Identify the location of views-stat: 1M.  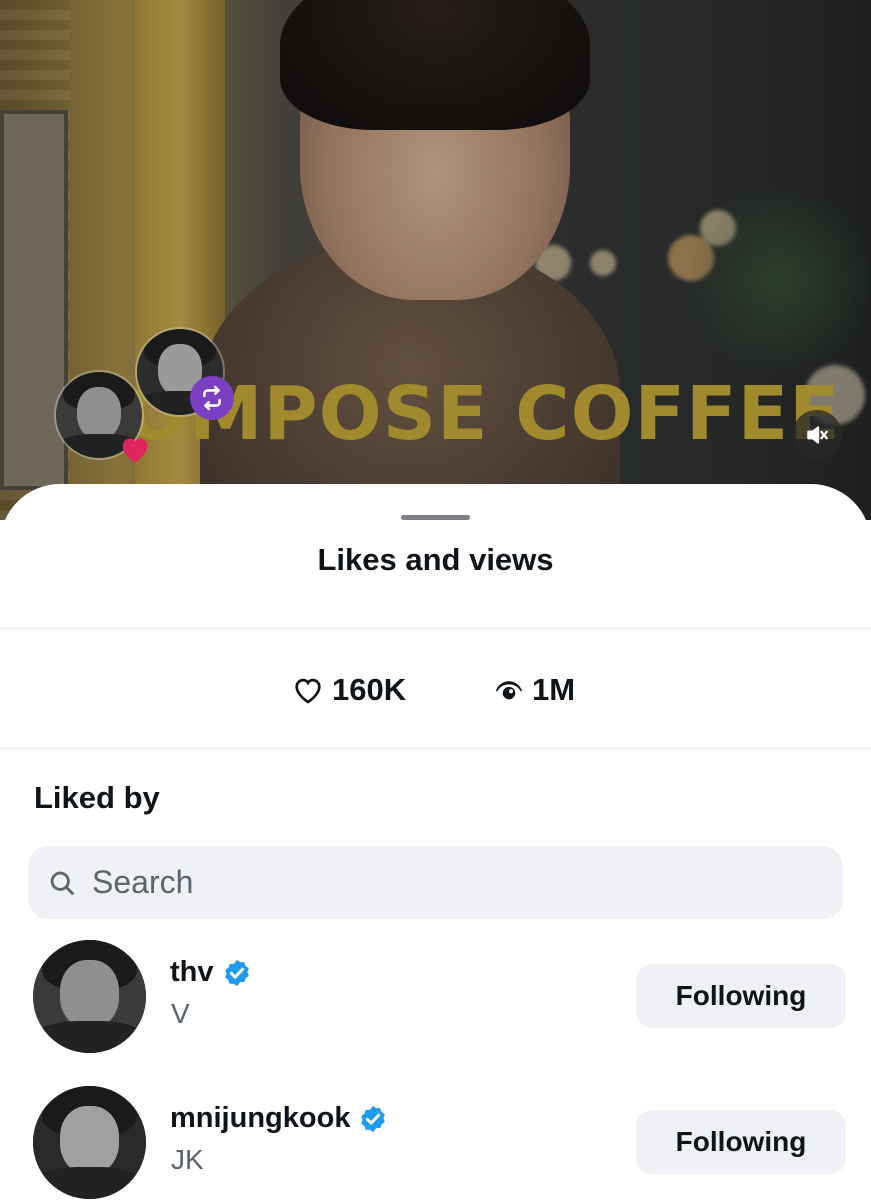
(534, 690).